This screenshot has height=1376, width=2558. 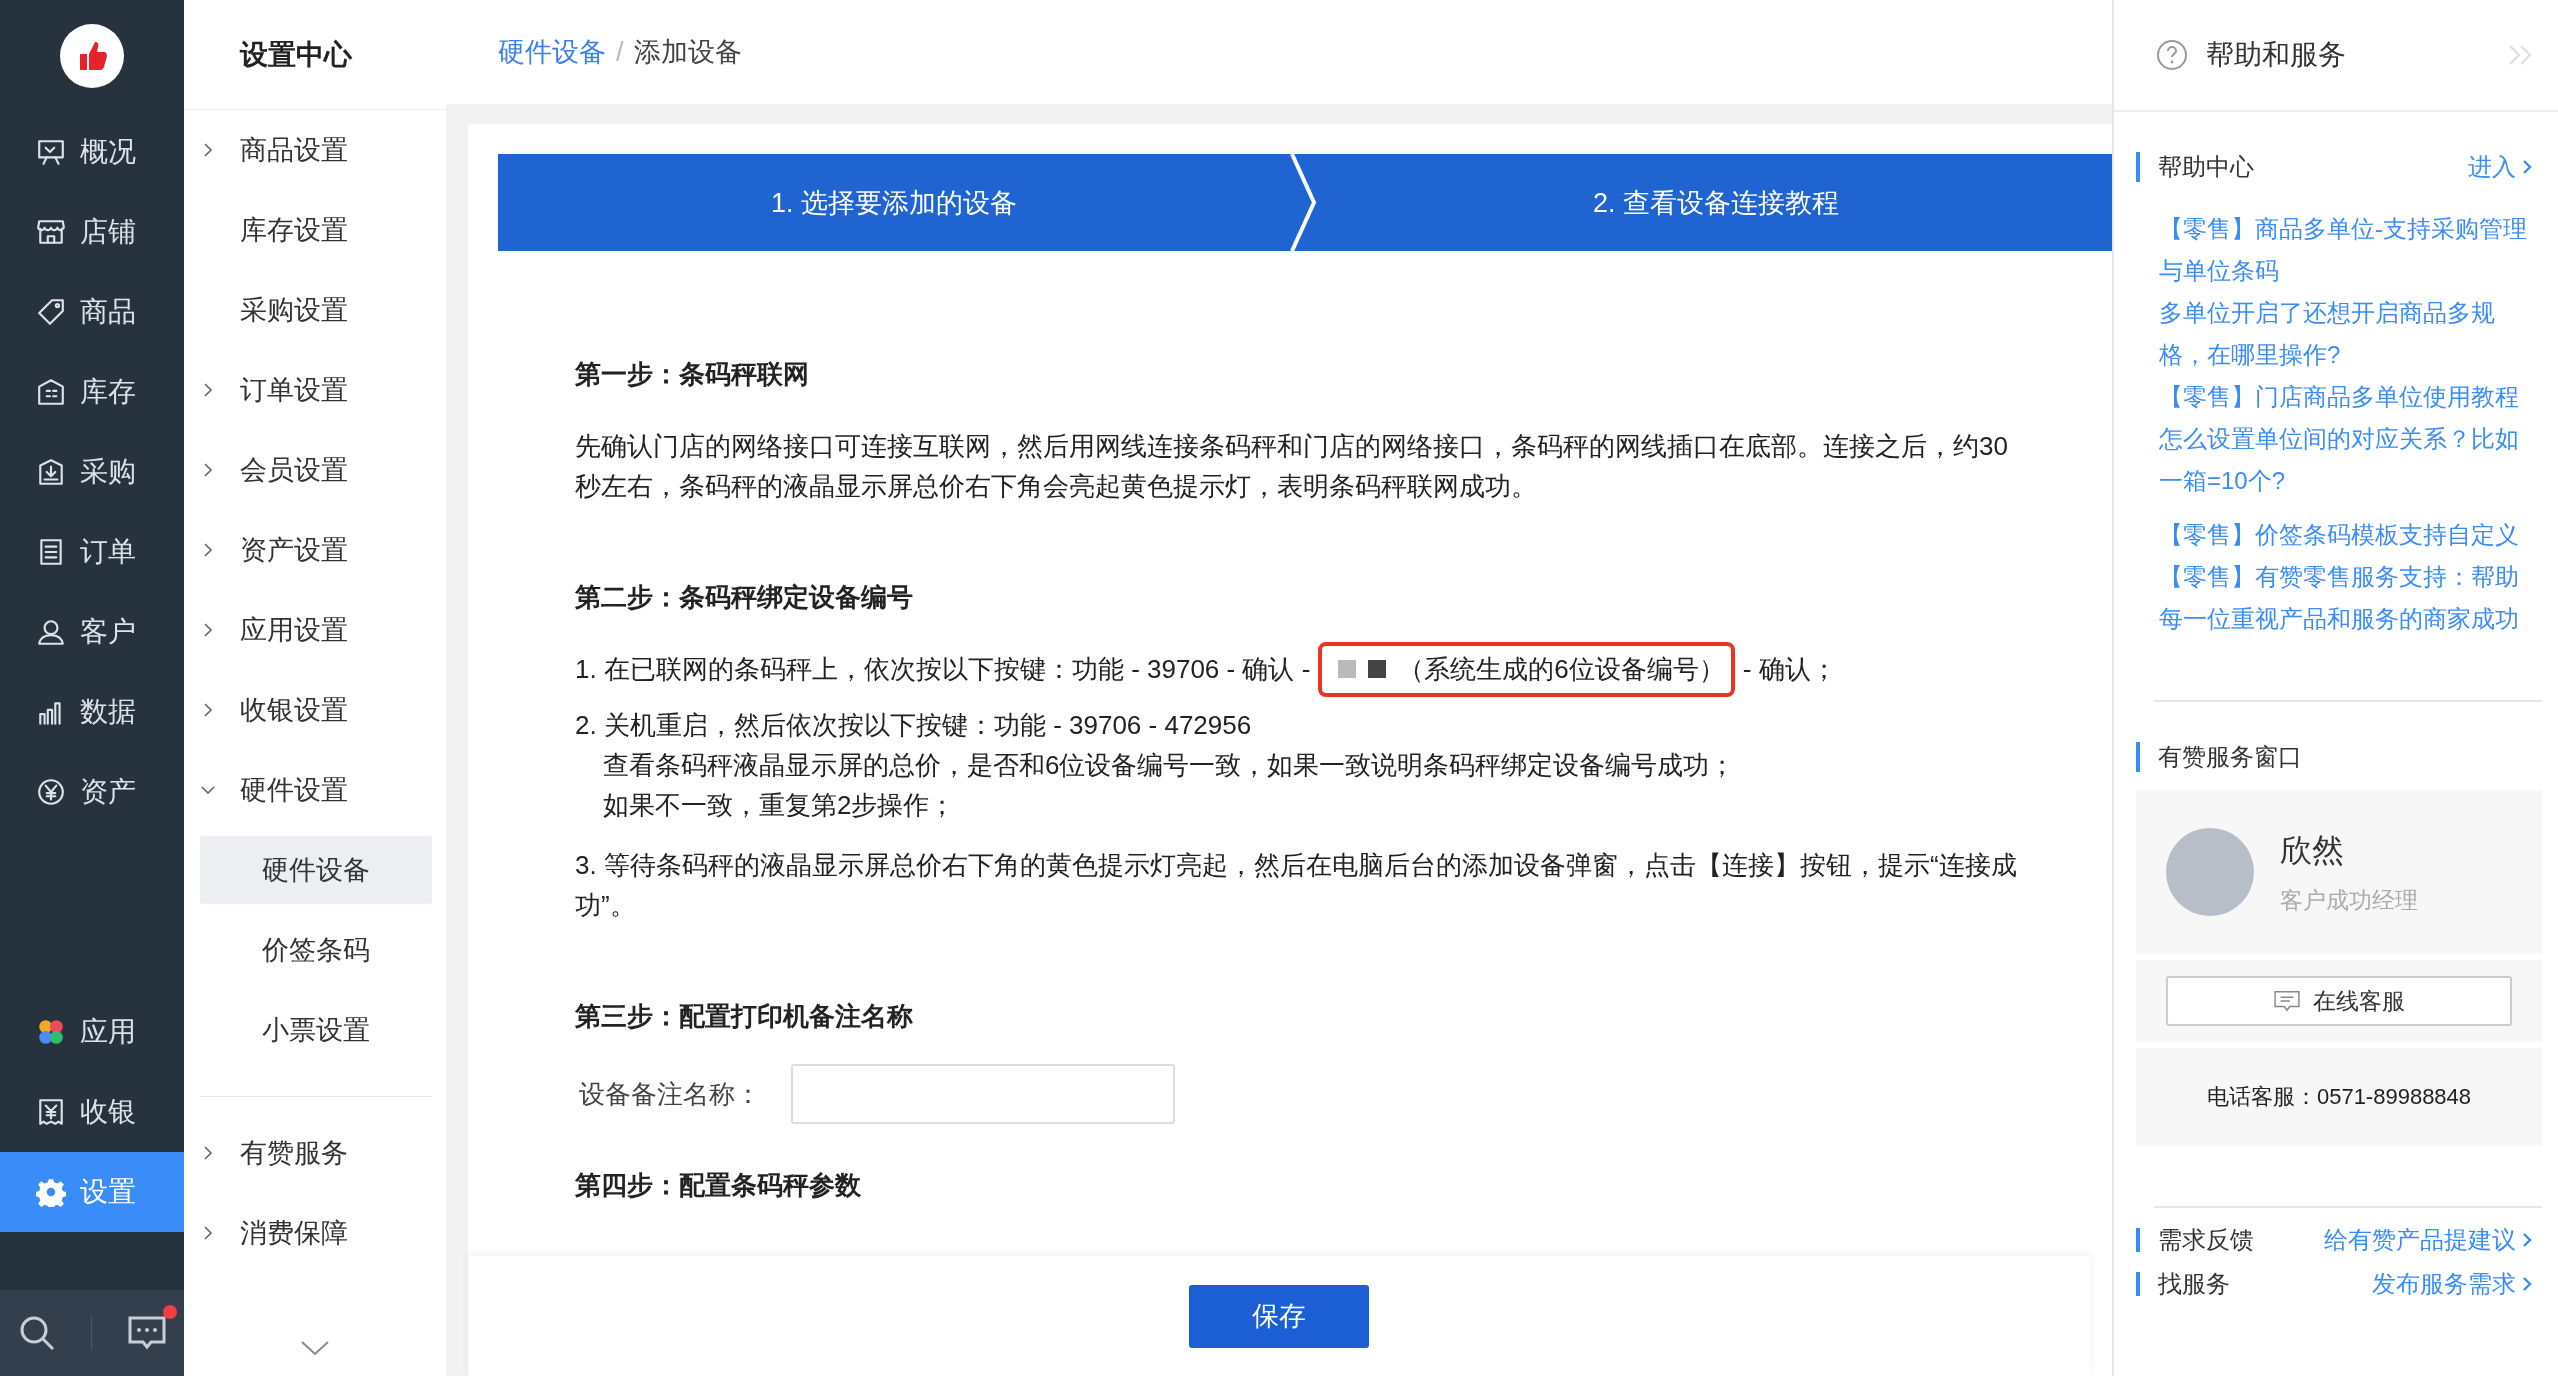 I want to click on nav-item: 客户, so click(x=92, y=632).